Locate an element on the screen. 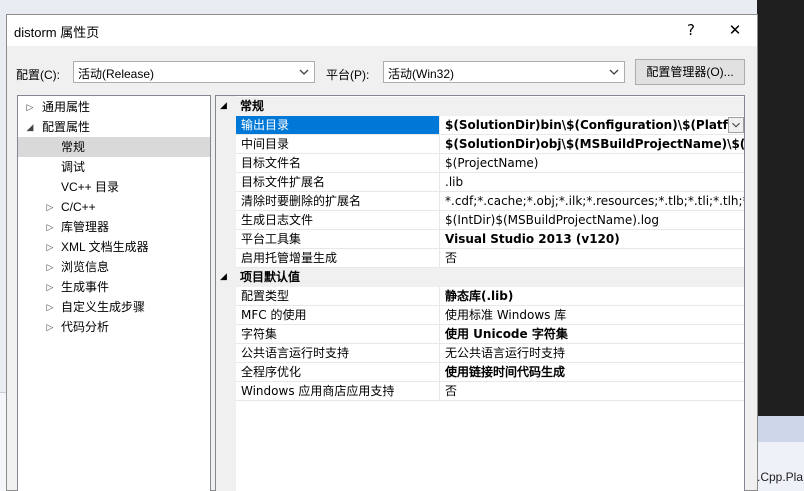 Image resolution: width=804 pixels, height=491 pixels. property-row-charset: 字符集 使用 Unicode 字符集 is located at coordinates (490, 334).